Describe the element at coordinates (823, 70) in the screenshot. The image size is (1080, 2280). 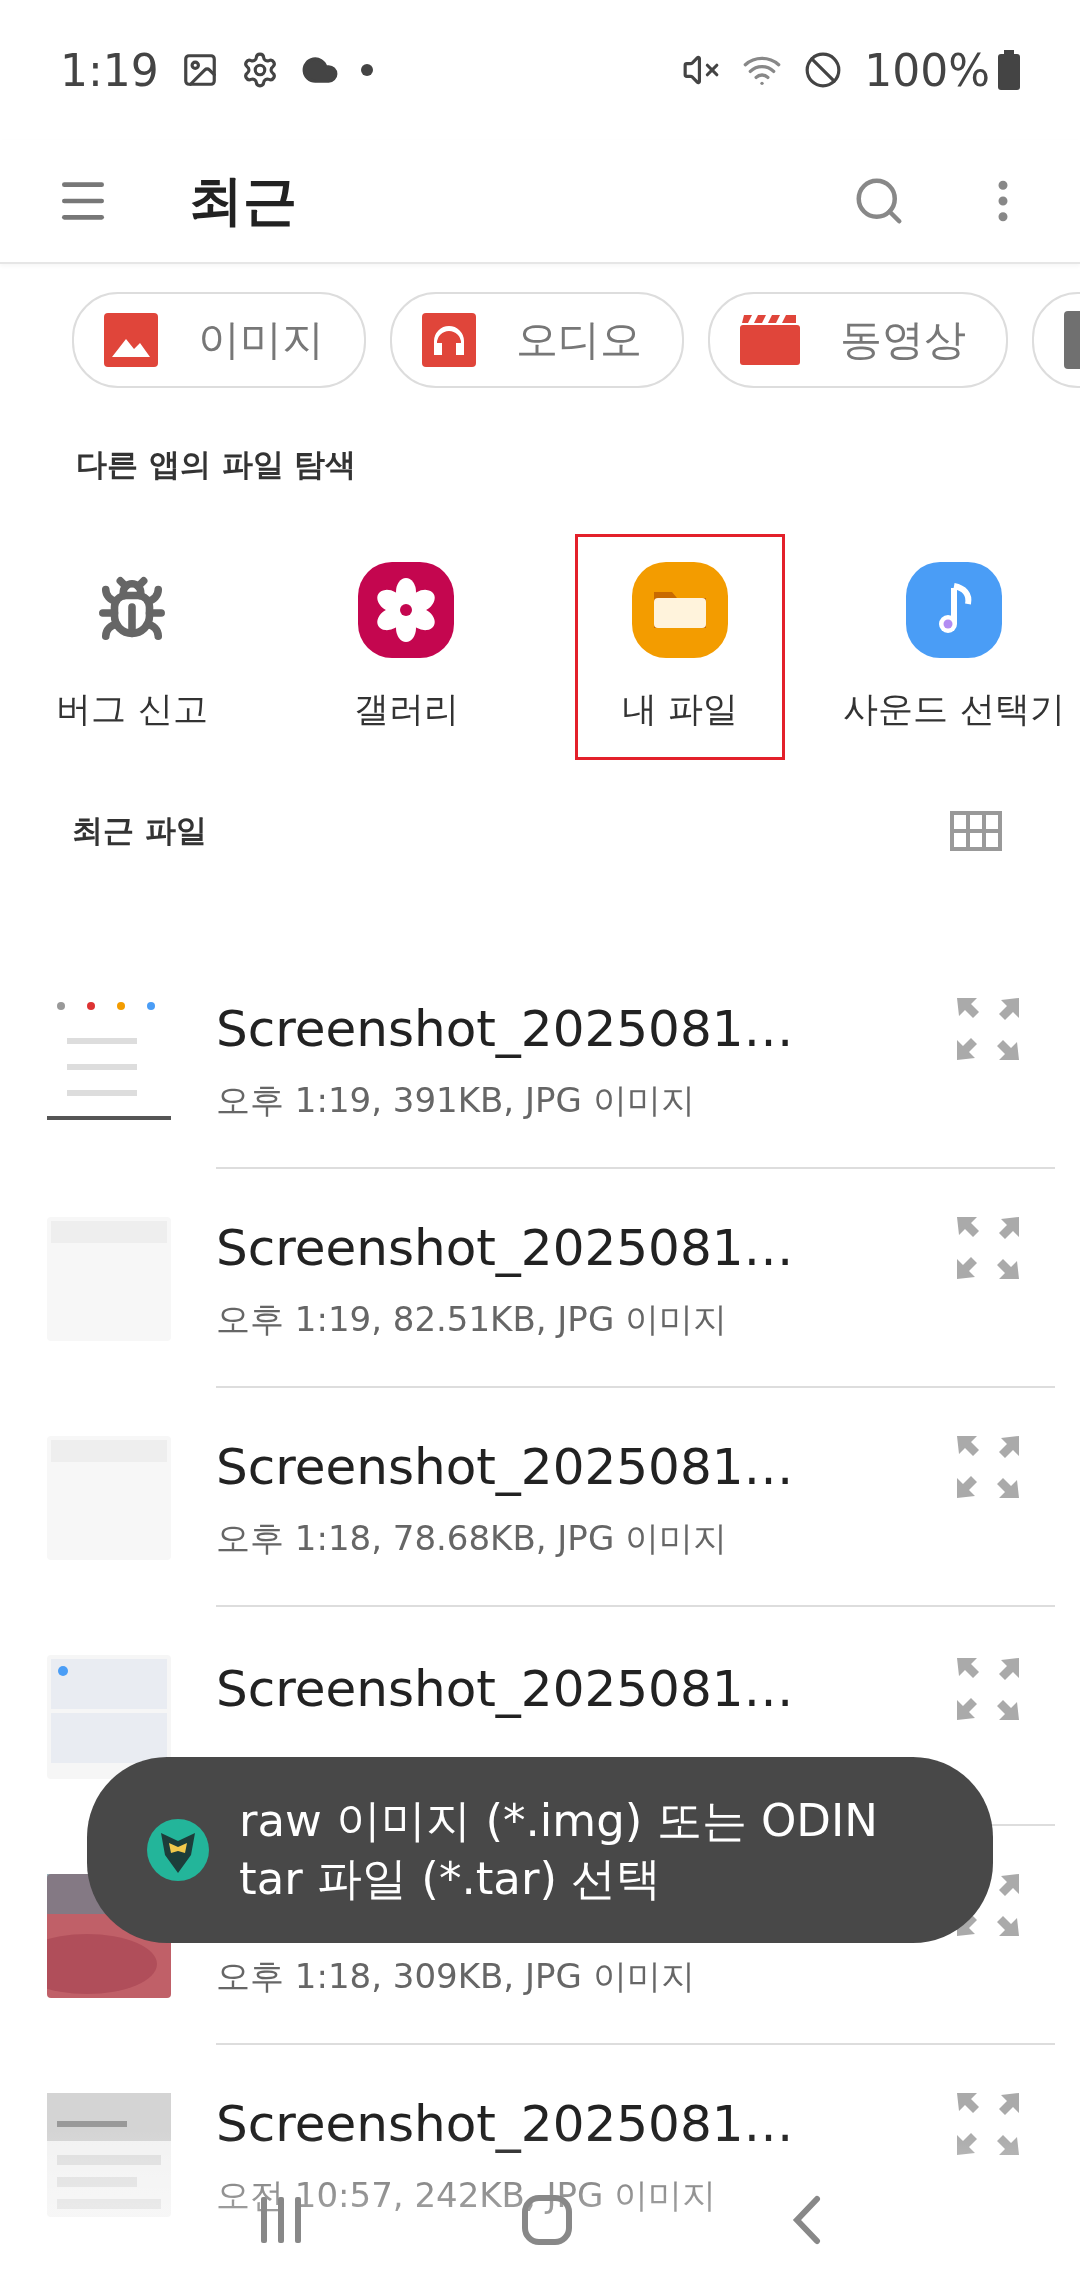
I see `blocked-icon` at that location.